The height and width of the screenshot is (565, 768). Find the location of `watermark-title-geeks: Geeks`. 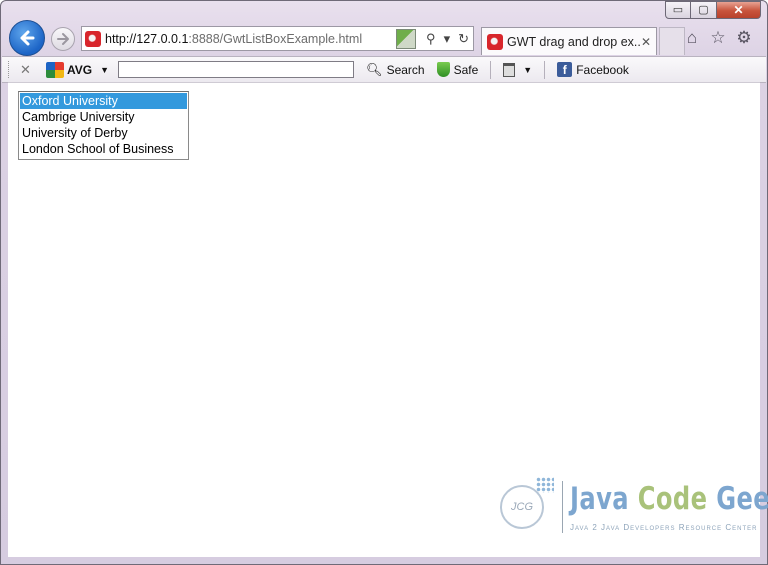

watermark-title-geeks: Geeks is located at coordinates (742, 499).